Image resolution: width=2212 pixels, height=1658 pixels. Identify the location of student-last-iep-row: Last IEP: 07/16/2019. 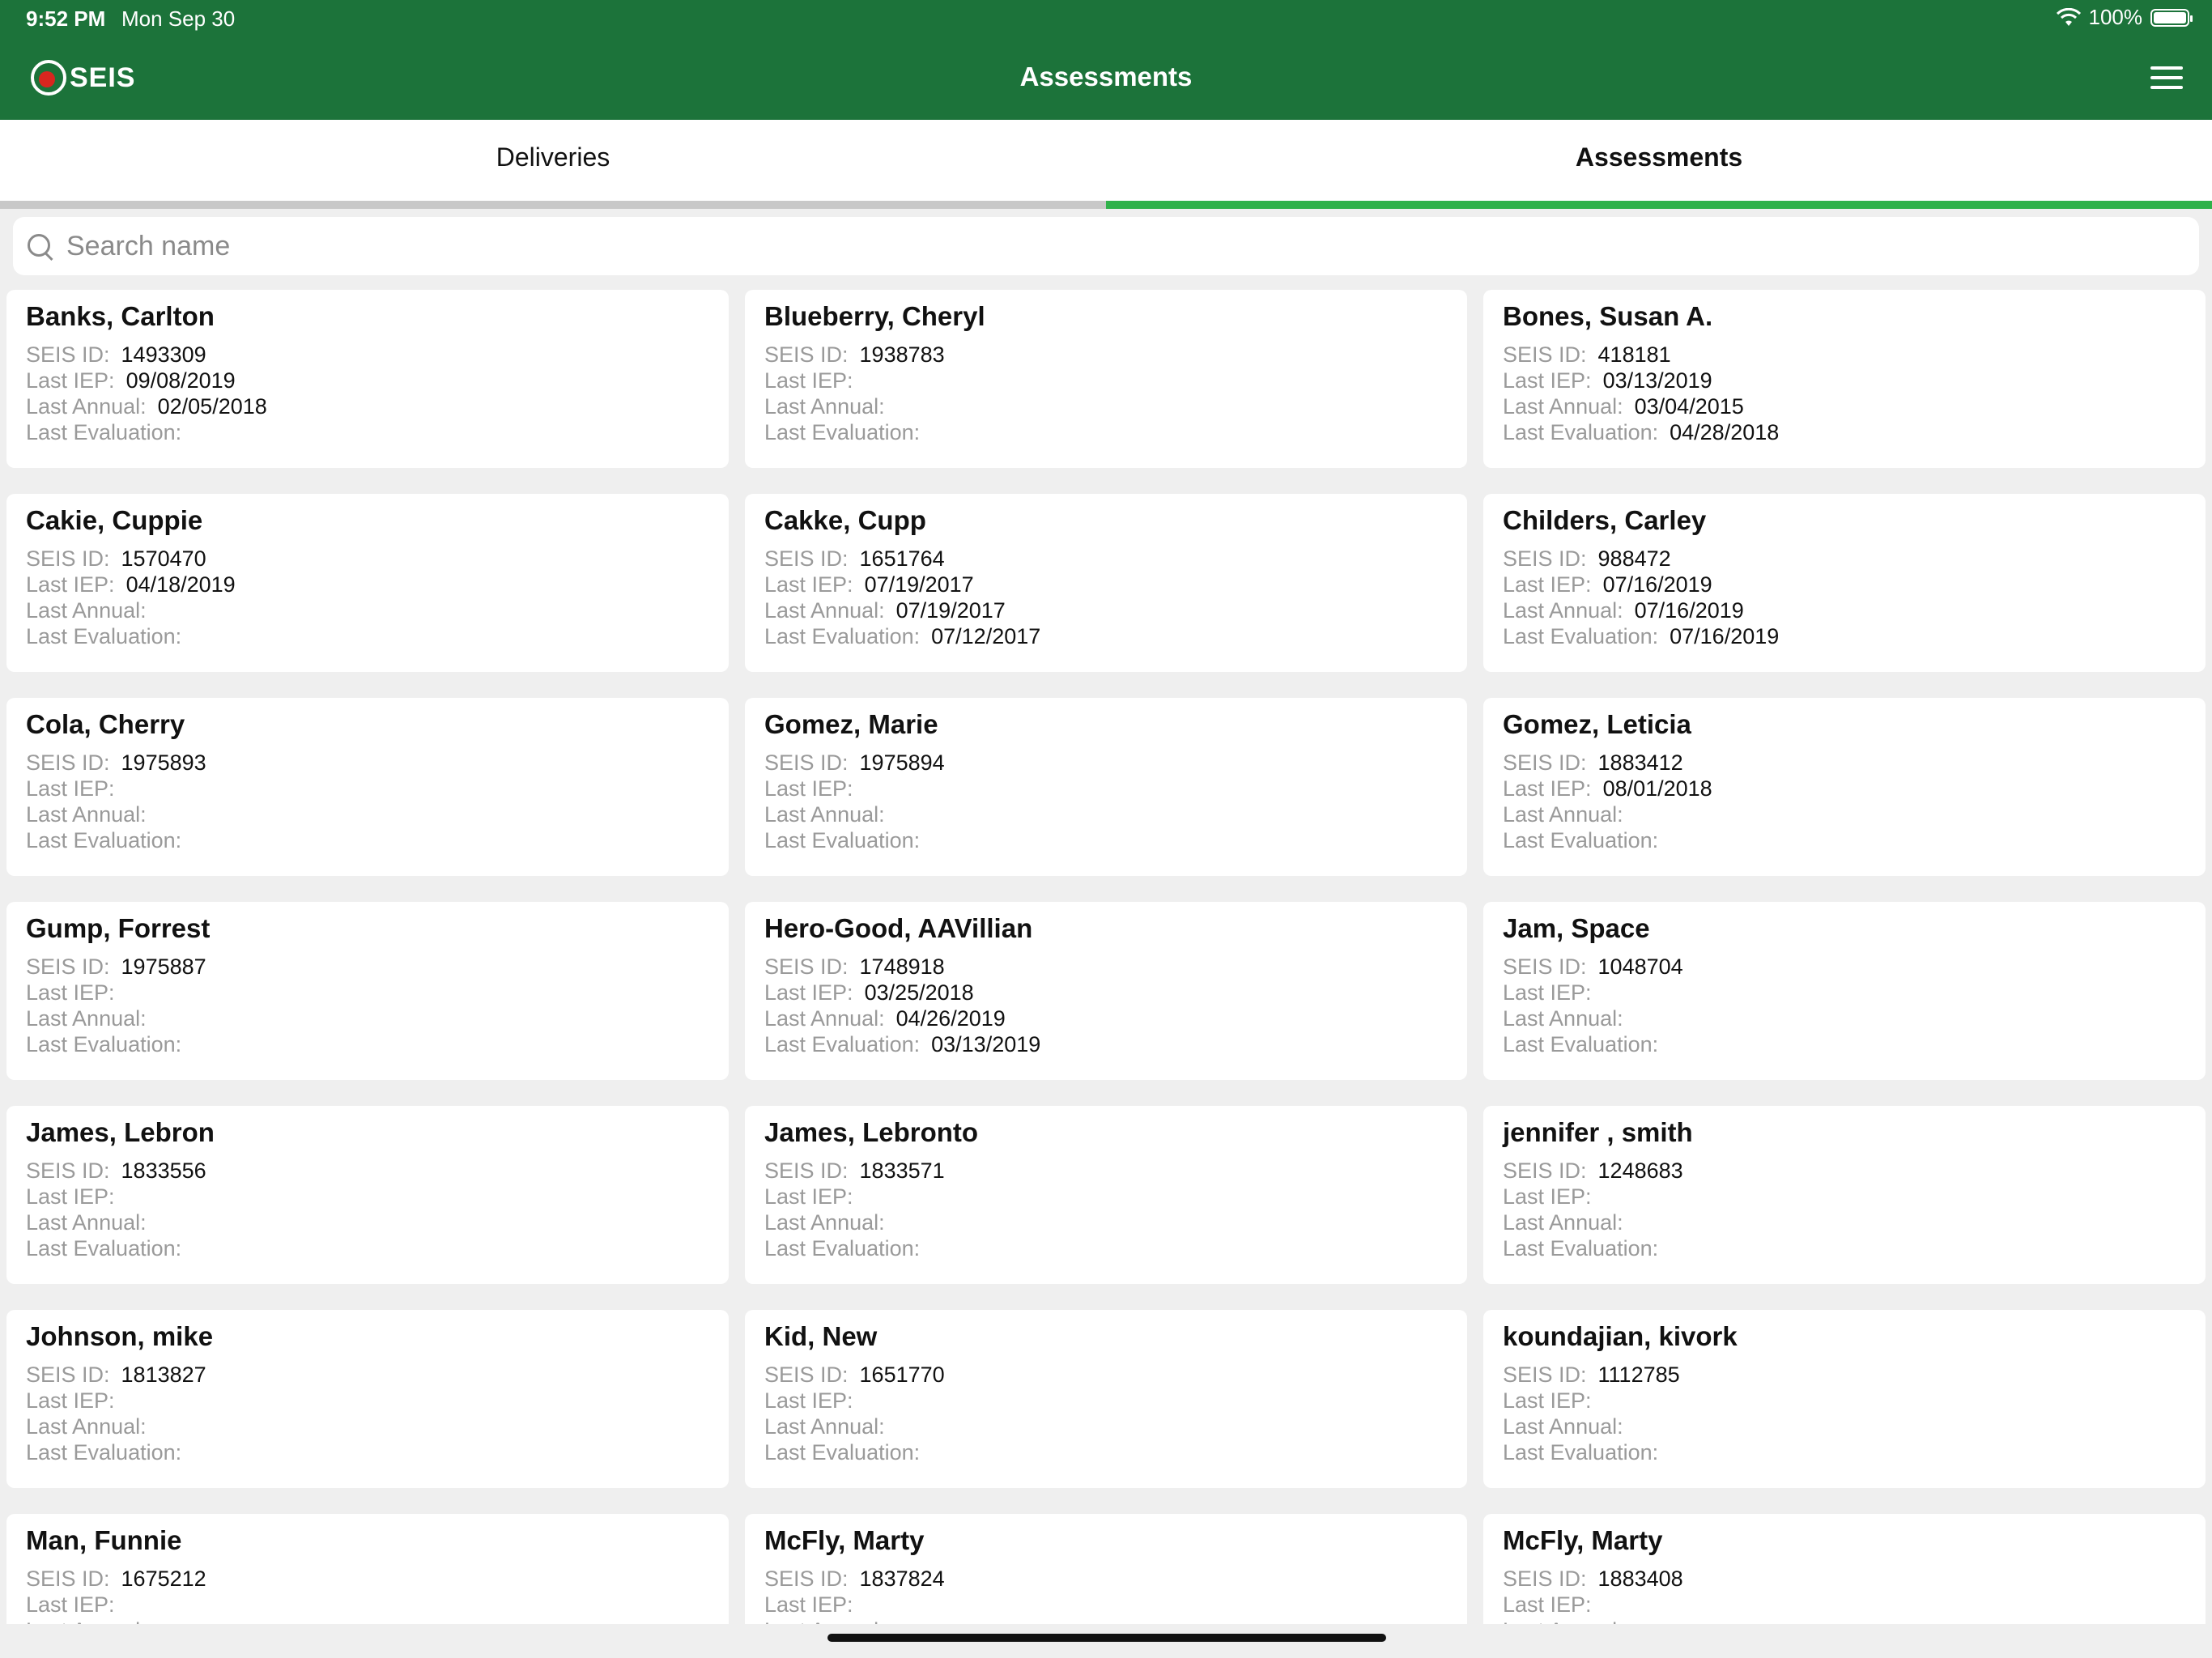
(1845, 584).